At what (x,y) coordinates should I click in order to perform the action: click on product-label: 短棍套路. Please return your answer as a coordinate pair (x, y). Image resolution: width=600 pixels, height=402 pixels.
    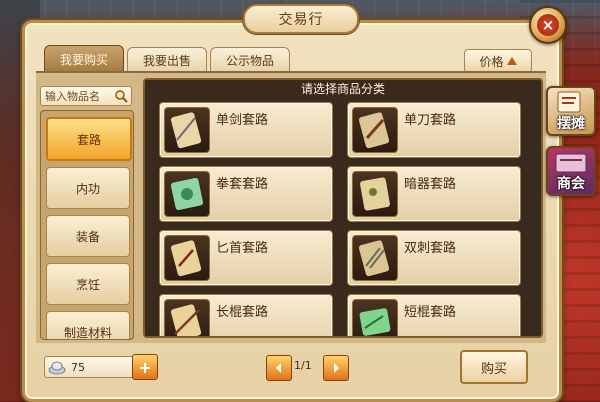
    Looking at the image, I should click on (430, 312).